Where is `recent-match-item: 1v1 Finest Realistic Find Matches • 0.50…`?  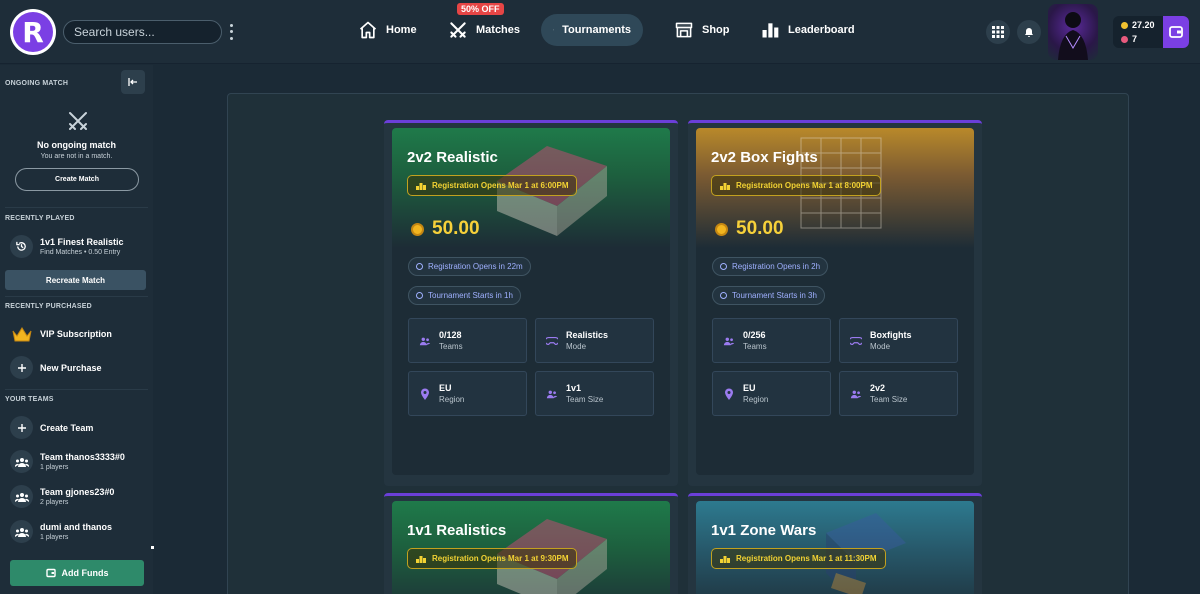
recent-match-item: 1v1 Finest Realistic Find Matches • 0.50… is located at coordinates (67, 246).